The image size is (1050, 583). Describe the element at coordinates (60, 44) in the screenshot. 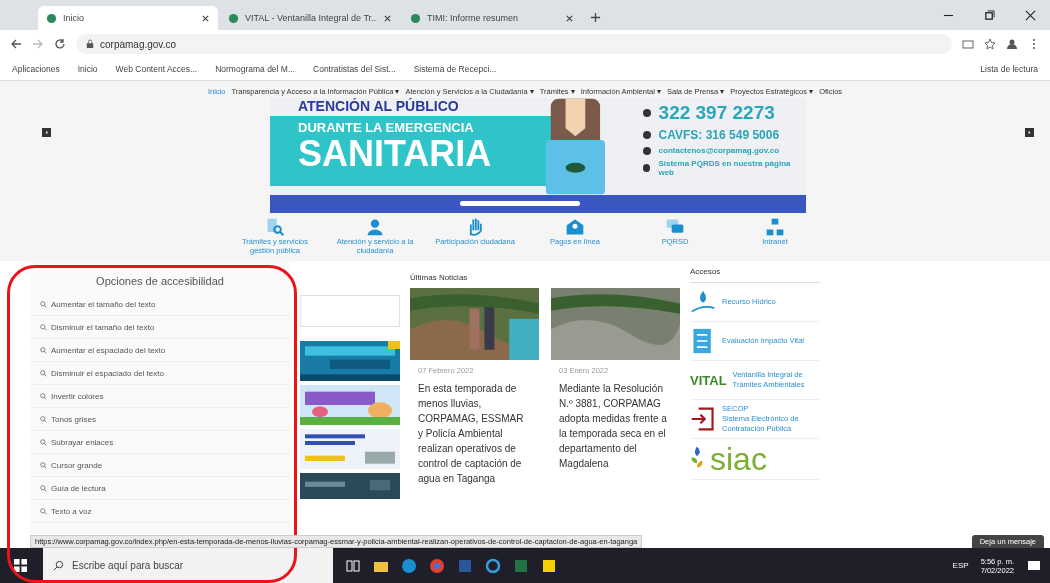

I see `reload-icon` at that location.